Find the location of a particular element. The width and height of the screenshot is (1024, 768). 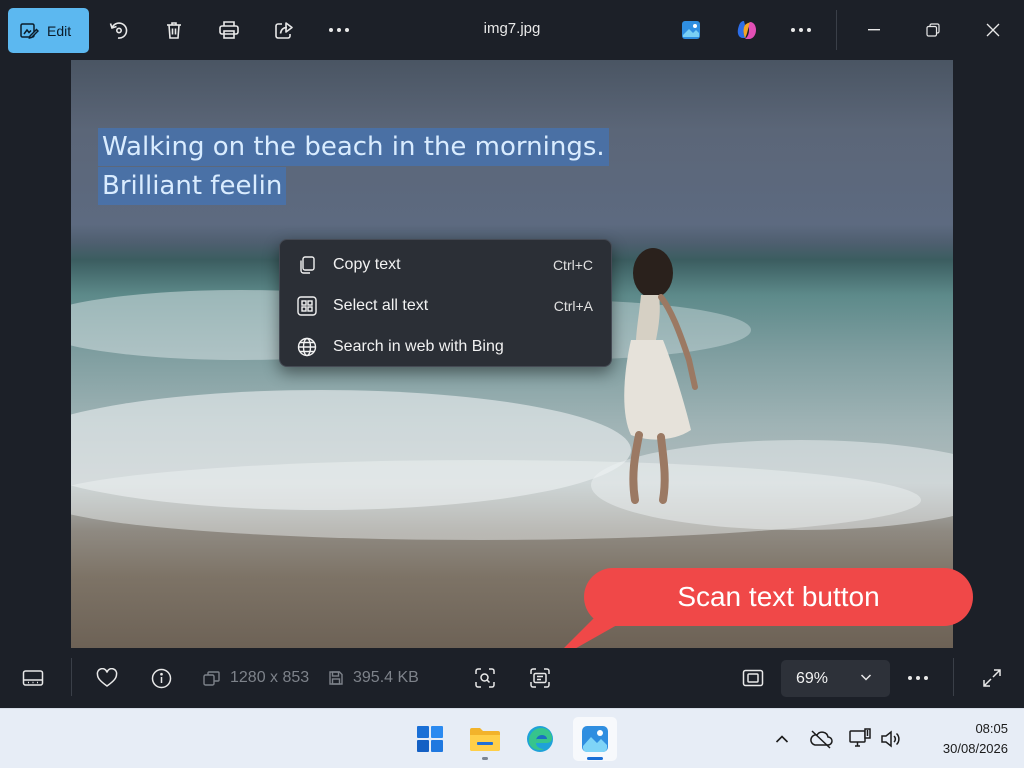

menu-item-shortcut: Ctrl+A is located at coordinates (573, 305).